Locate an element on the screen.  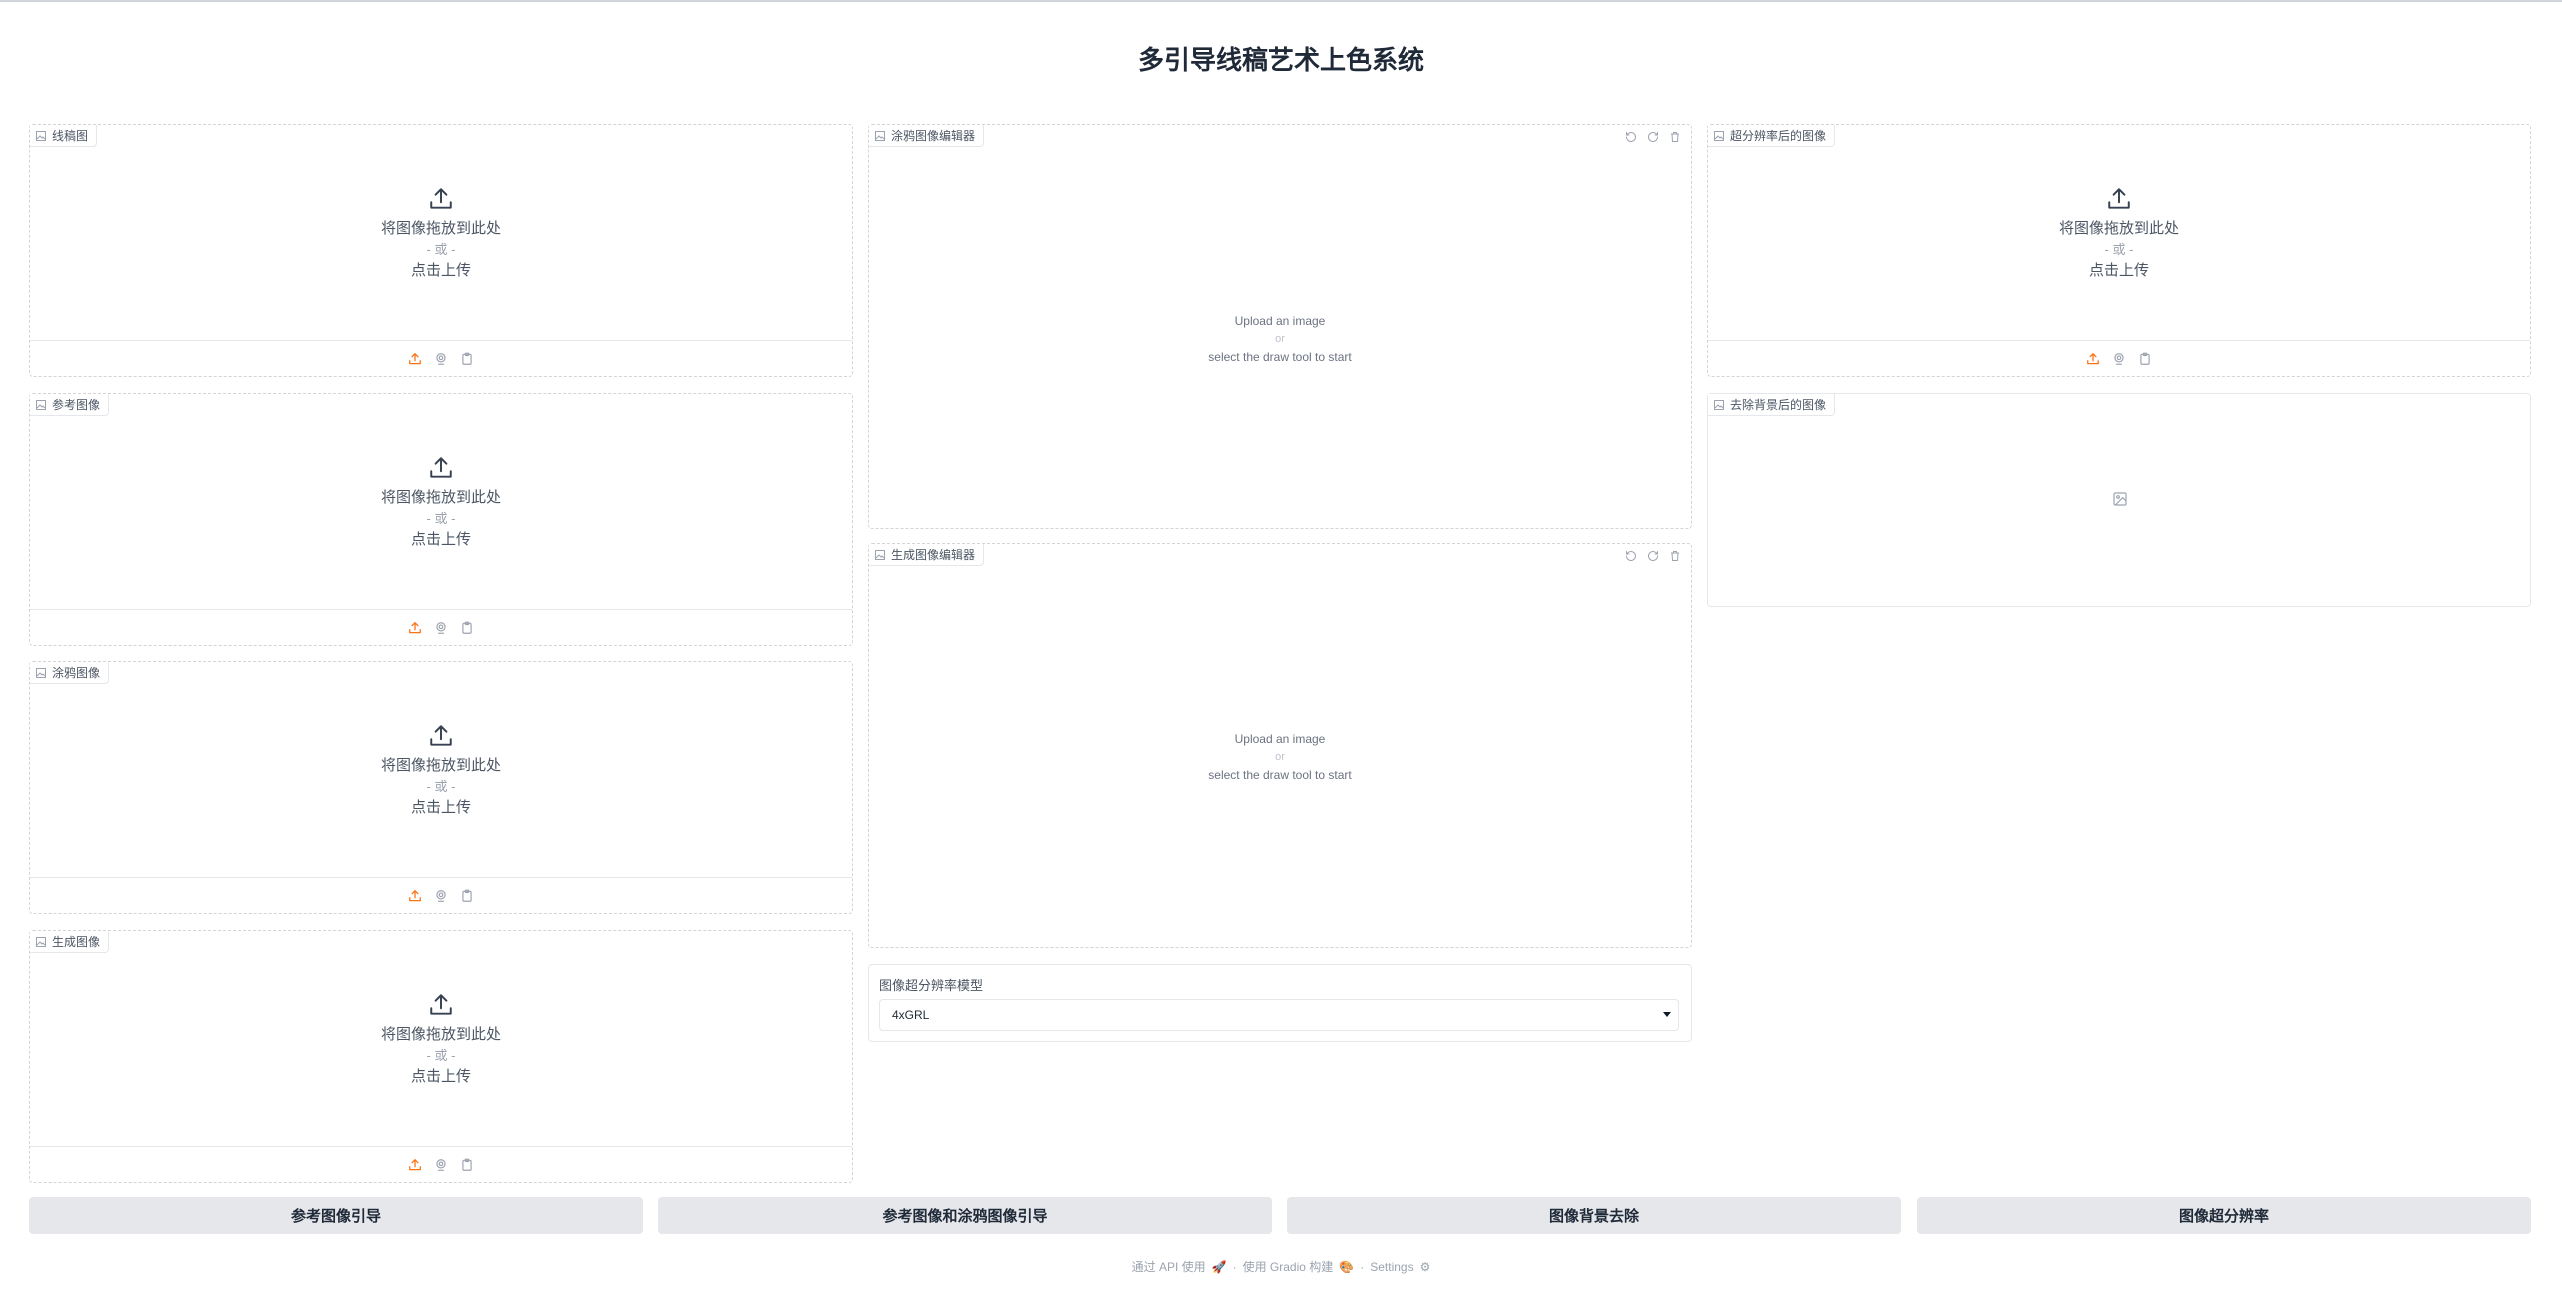
bg-removed-label: 去除背景后的图像 is located at coordinates (1772, 405).